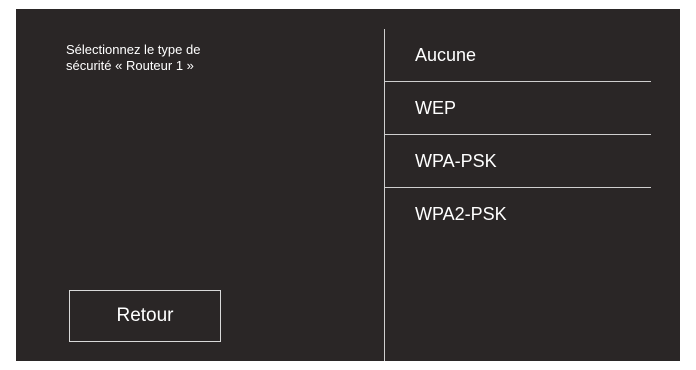 The image size is (696, 370). What do you see at coordinates (518, 161) in the screenshot?
I see `security-option-wpa-psk: WPA-PSK` at bounding box center [518, 161].